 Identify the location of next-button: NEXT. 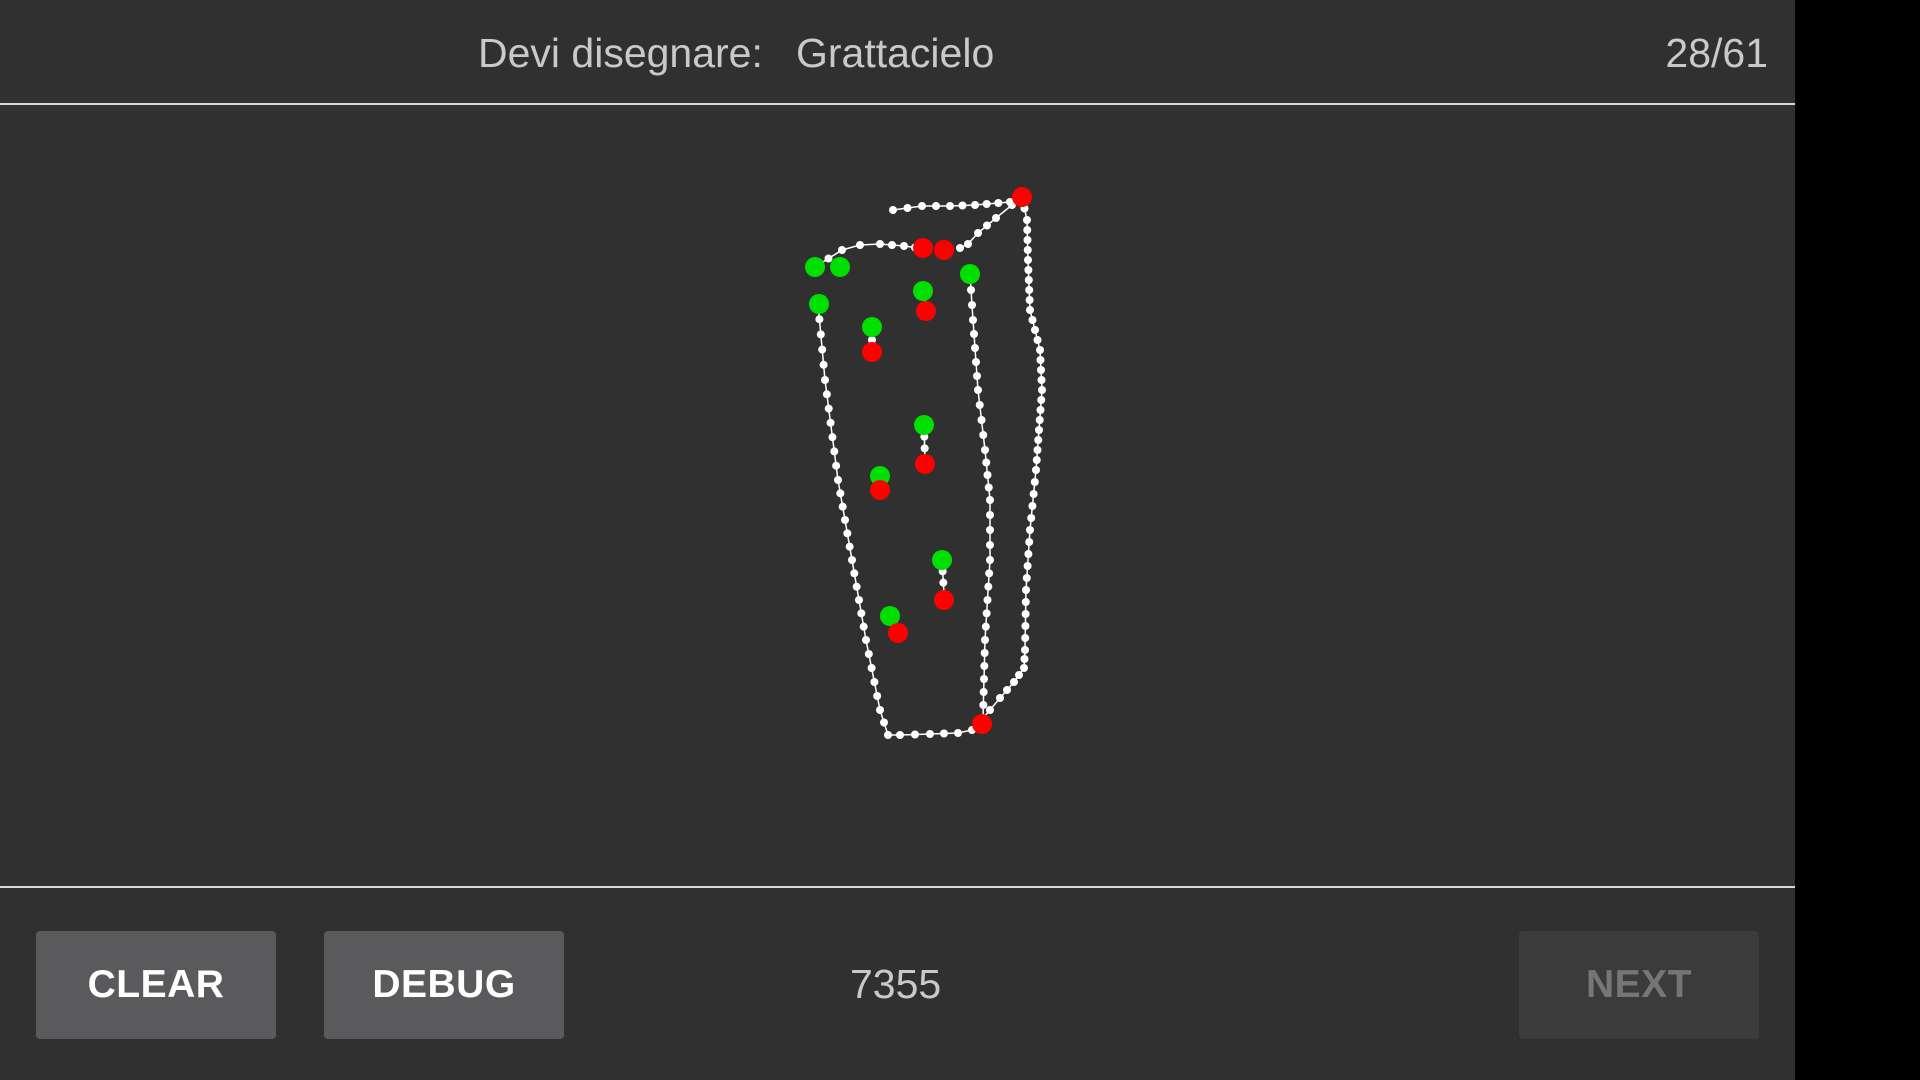
(1639, 985).